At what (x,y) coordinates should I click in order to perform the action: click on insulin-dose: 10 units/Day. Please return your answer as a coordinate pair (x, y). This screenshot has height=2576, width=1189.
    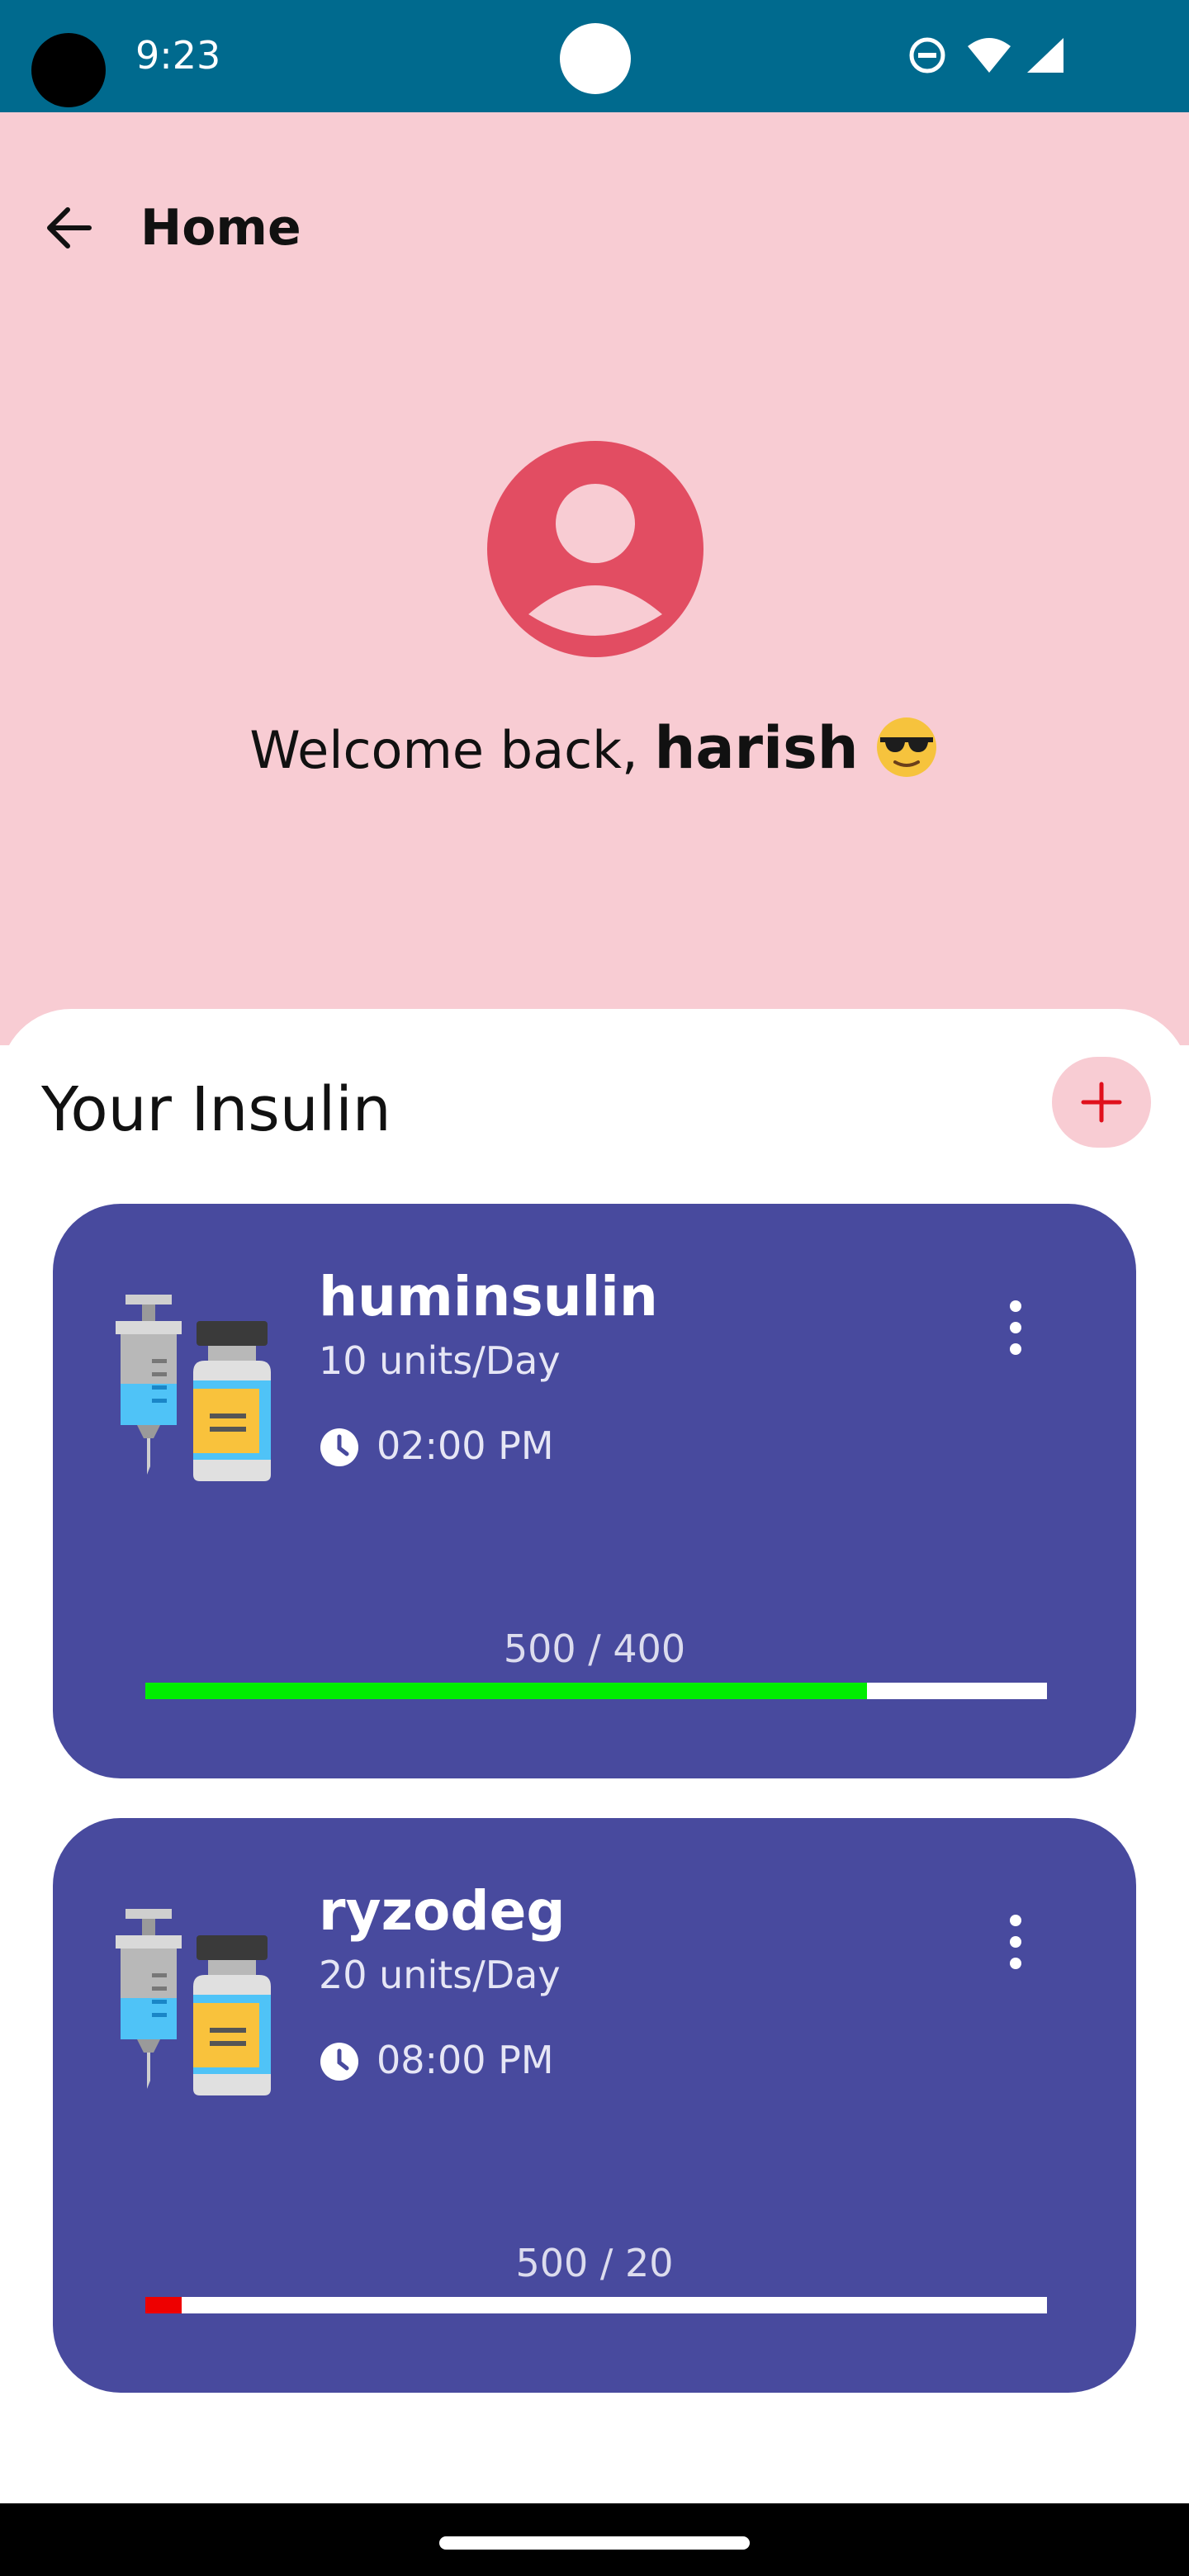
    Looking at the image, I should click on (440, 1360).